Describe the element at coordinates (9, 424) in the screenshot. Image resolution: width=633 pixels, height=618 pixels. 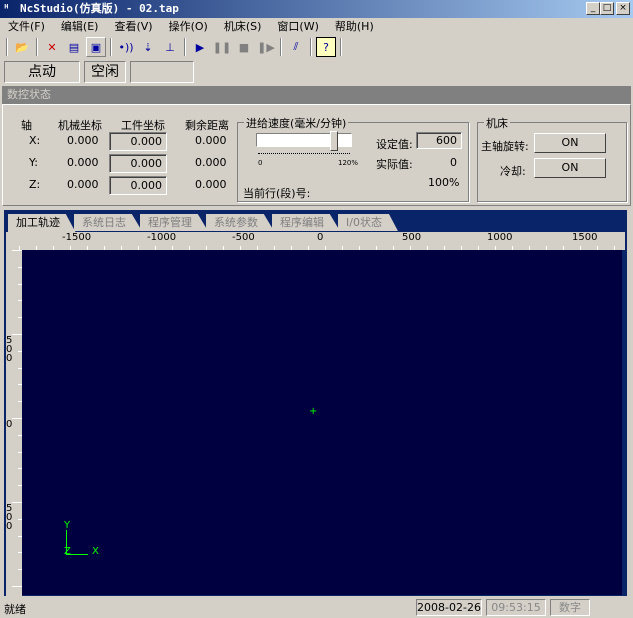
I see `y-ruler-label: 0` at that location.